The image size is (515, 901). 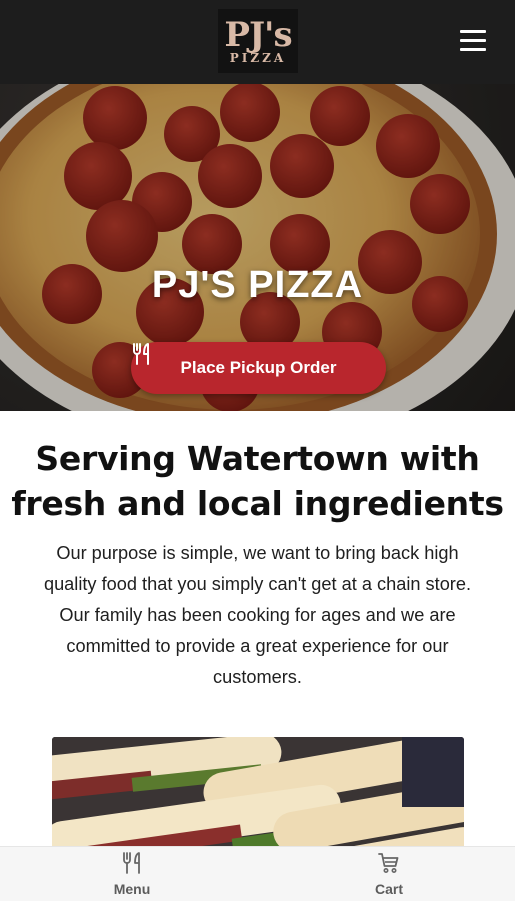 I want to click on cart-icon, so click(x=388, y=863).